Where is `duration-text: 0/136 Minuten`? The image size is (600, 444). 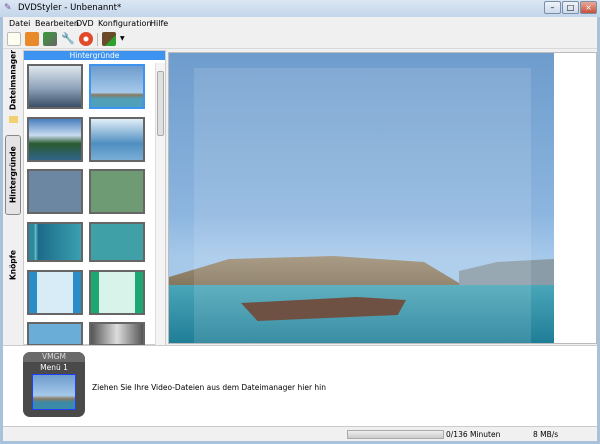
duration-text: 0/136 Minuten is located at coordinates (473, 434).